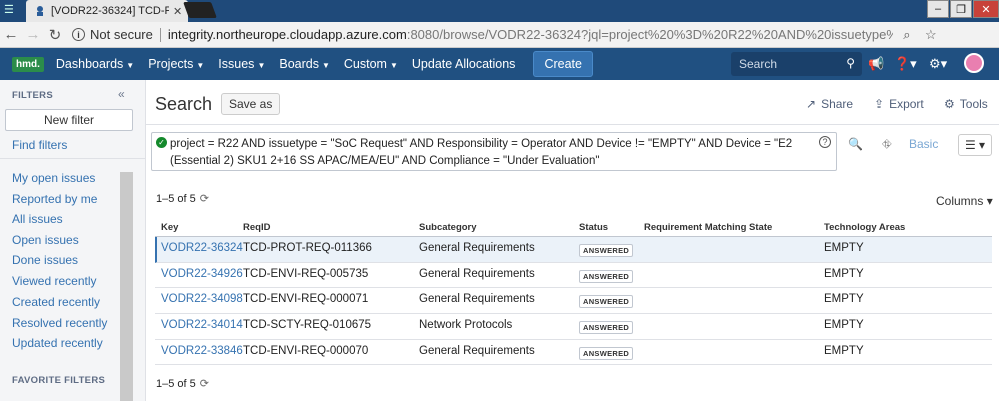  What do you see at coordinates (938, 64) in the screenshot?
I see `gear-icon: ⚙▾` at bounding box center [938, 64].